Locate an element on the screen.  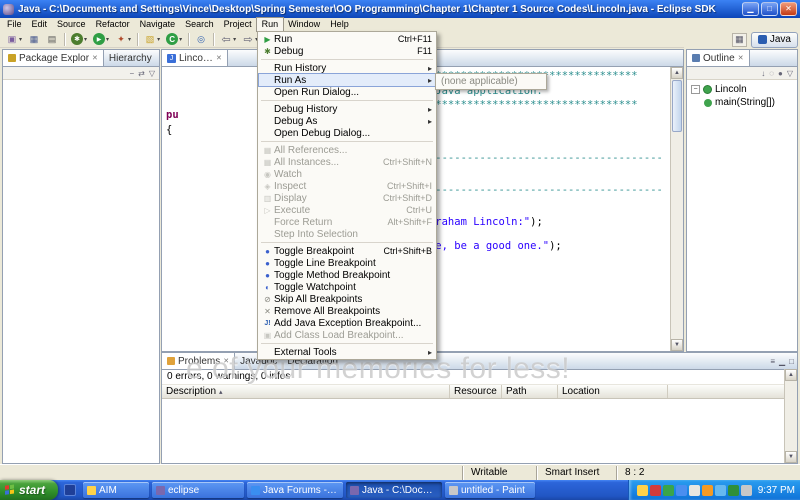
menu-item-run-history: Run History ▸ is located at coordinates (347, 68).